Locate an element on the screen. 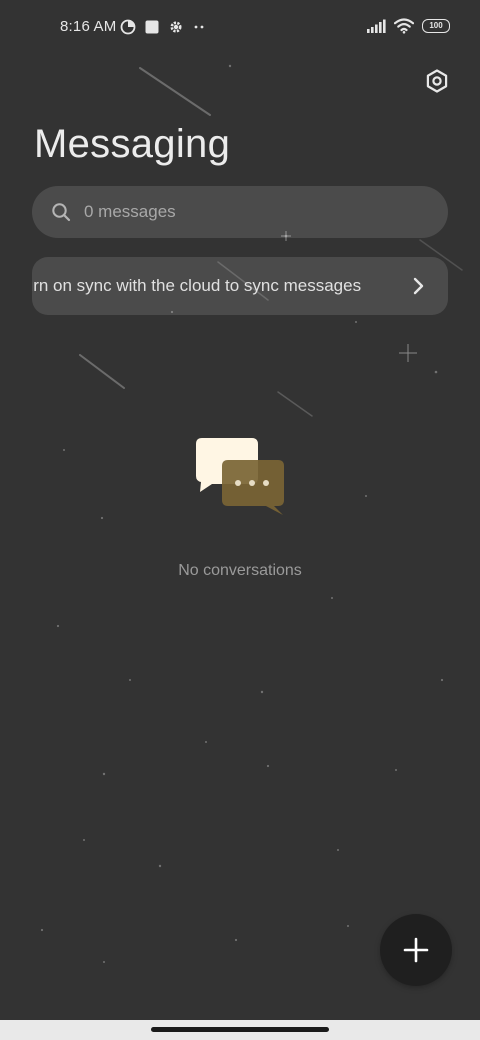 Image resolution: width=480 pixels, height=1040 pixels. settings-button is located at coordinates (437, 81).